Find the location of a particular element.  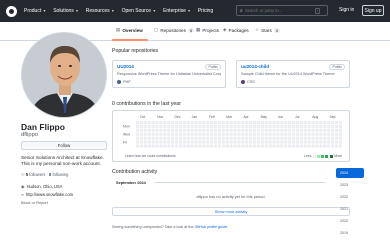

learn-contributions-link: Learn how we count contributions is located at coordinates (150, 156).